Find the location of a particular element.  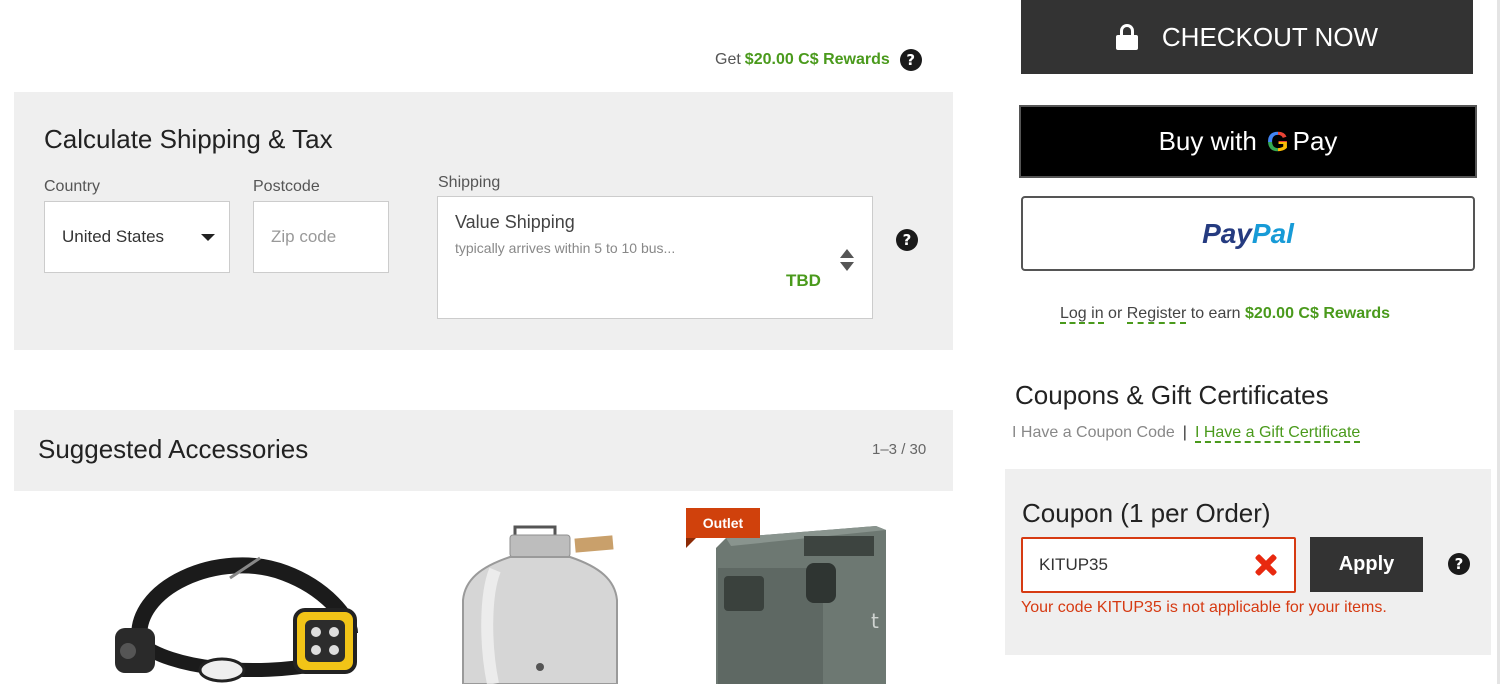

rewards-prefix: Get is located at coordinates (728, 59).